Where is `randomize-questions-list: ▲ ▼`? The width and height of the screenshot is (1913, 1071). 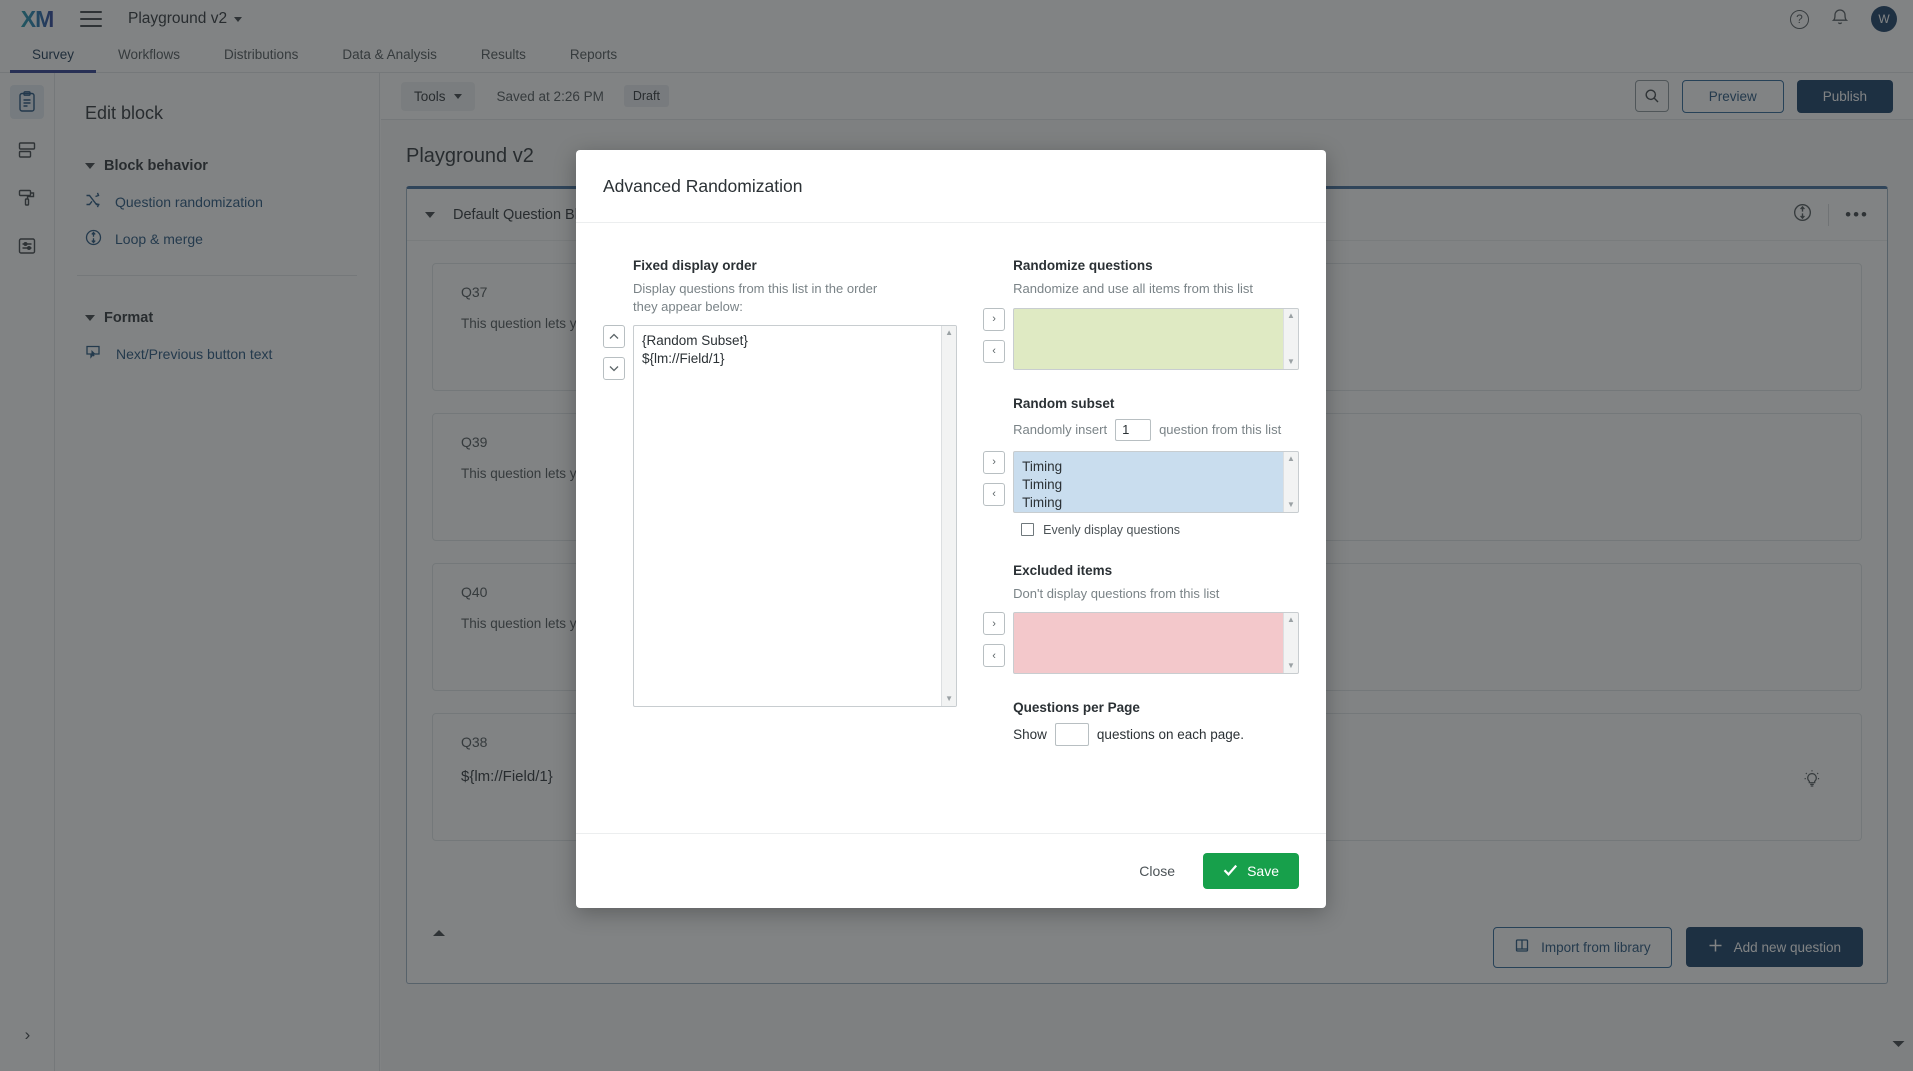 randomize-questions-list: ▲ ▼ is located at coordinates (1156, 338).